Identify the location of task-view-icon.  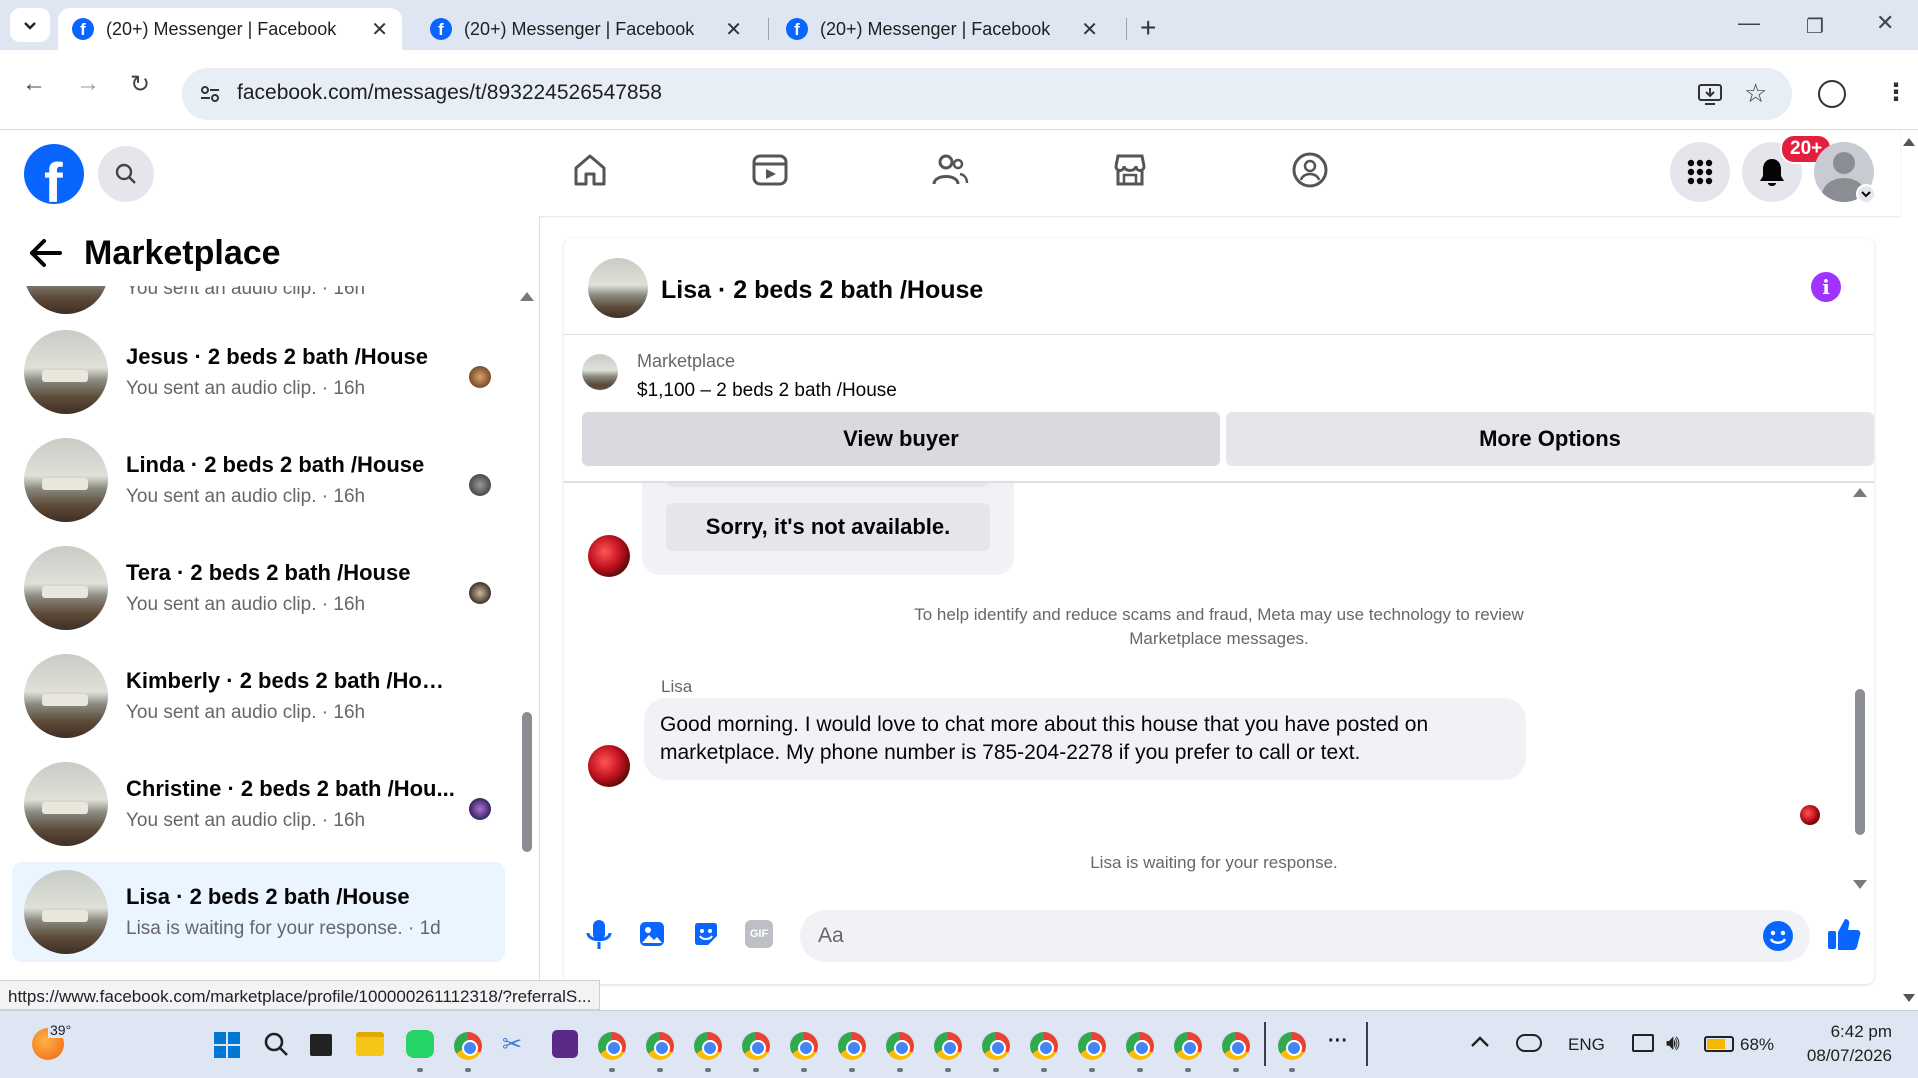
(321, 1045).